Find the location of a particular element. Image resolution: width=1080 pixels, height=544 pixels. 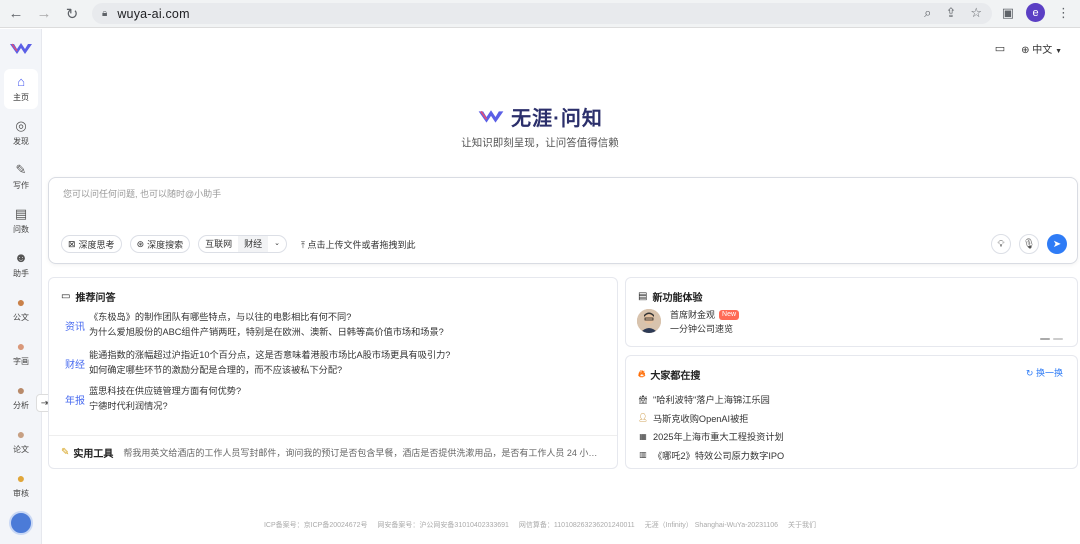

hot-item: ▥ 《哪吒2》特效公司原力数字IPO is located at coordinates (711, 455).